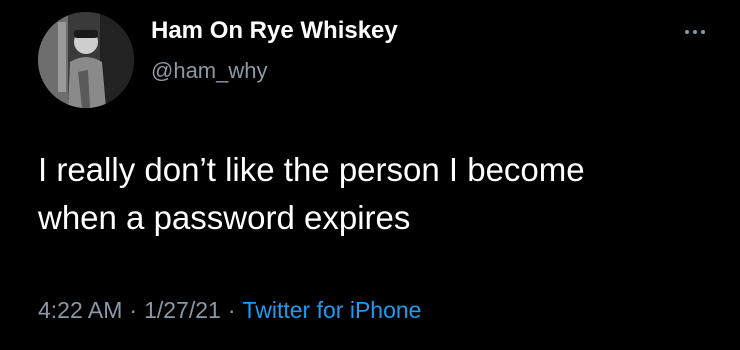 The image size is (740, 350). What do you see at coordinates (695, 32) in the screenshot?
I see `more-options-icon` at bounding box center [695, 32].